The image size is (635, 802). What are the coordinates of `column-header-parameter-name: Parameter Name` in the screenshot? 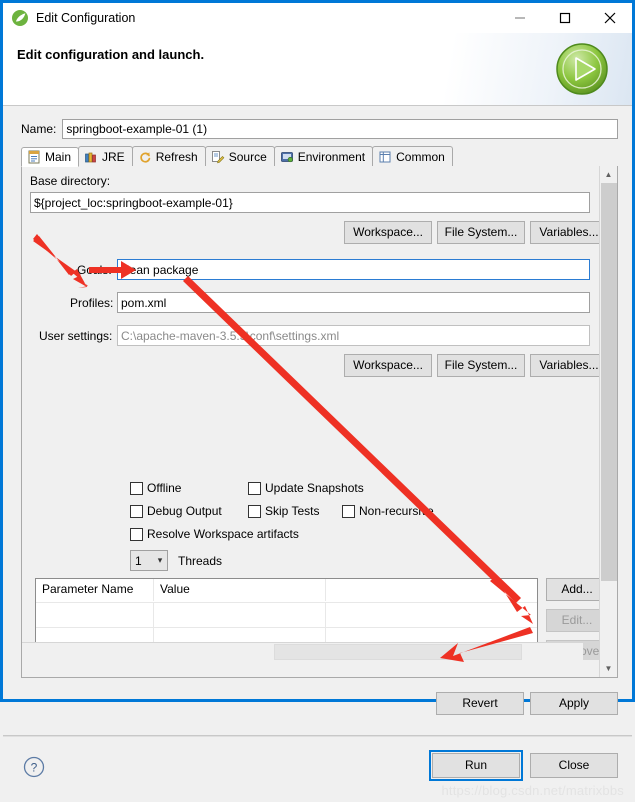 It's located at (95, 590).